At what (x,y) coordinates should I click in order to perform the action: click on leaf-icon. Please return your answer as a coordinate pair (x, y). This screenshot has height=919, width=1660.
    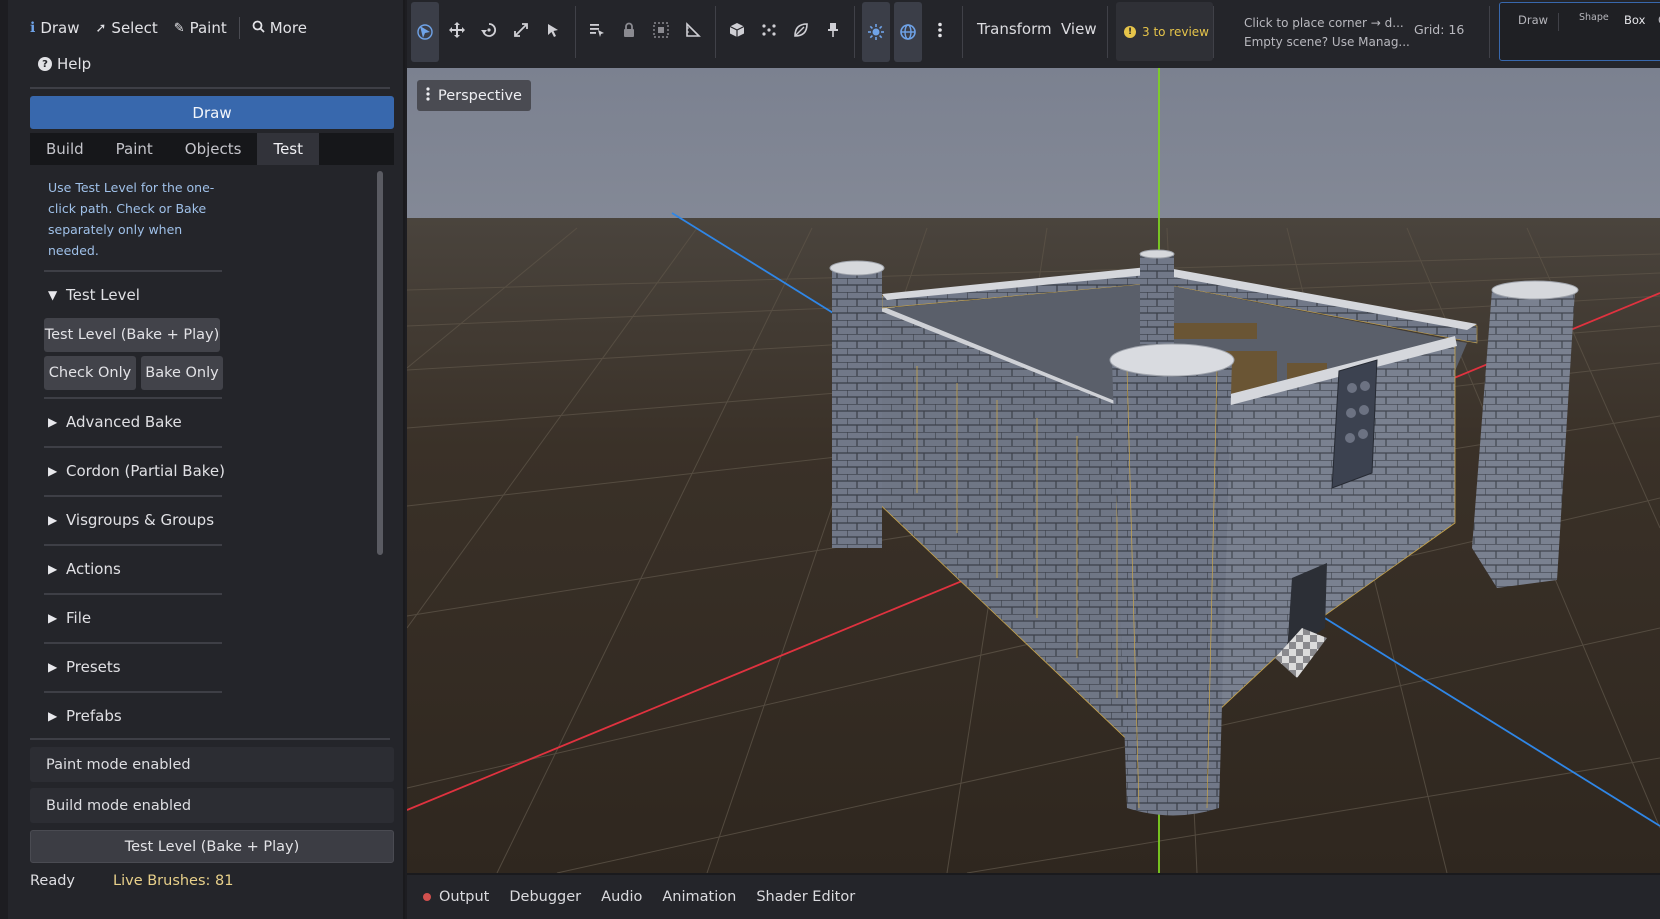
    Looking at the image, I should click on (801, 30).